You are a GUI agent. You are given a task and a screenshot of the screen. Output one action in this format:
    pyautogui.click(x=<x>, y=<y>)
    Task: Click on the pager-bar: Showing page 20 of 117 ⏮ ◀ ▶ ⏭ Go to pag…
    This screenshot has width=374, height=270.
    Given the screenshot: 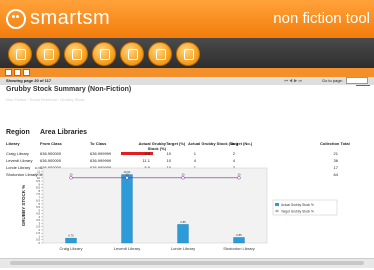 What is the action you would take?
    pyautogui.click(x=187, y=81)
    